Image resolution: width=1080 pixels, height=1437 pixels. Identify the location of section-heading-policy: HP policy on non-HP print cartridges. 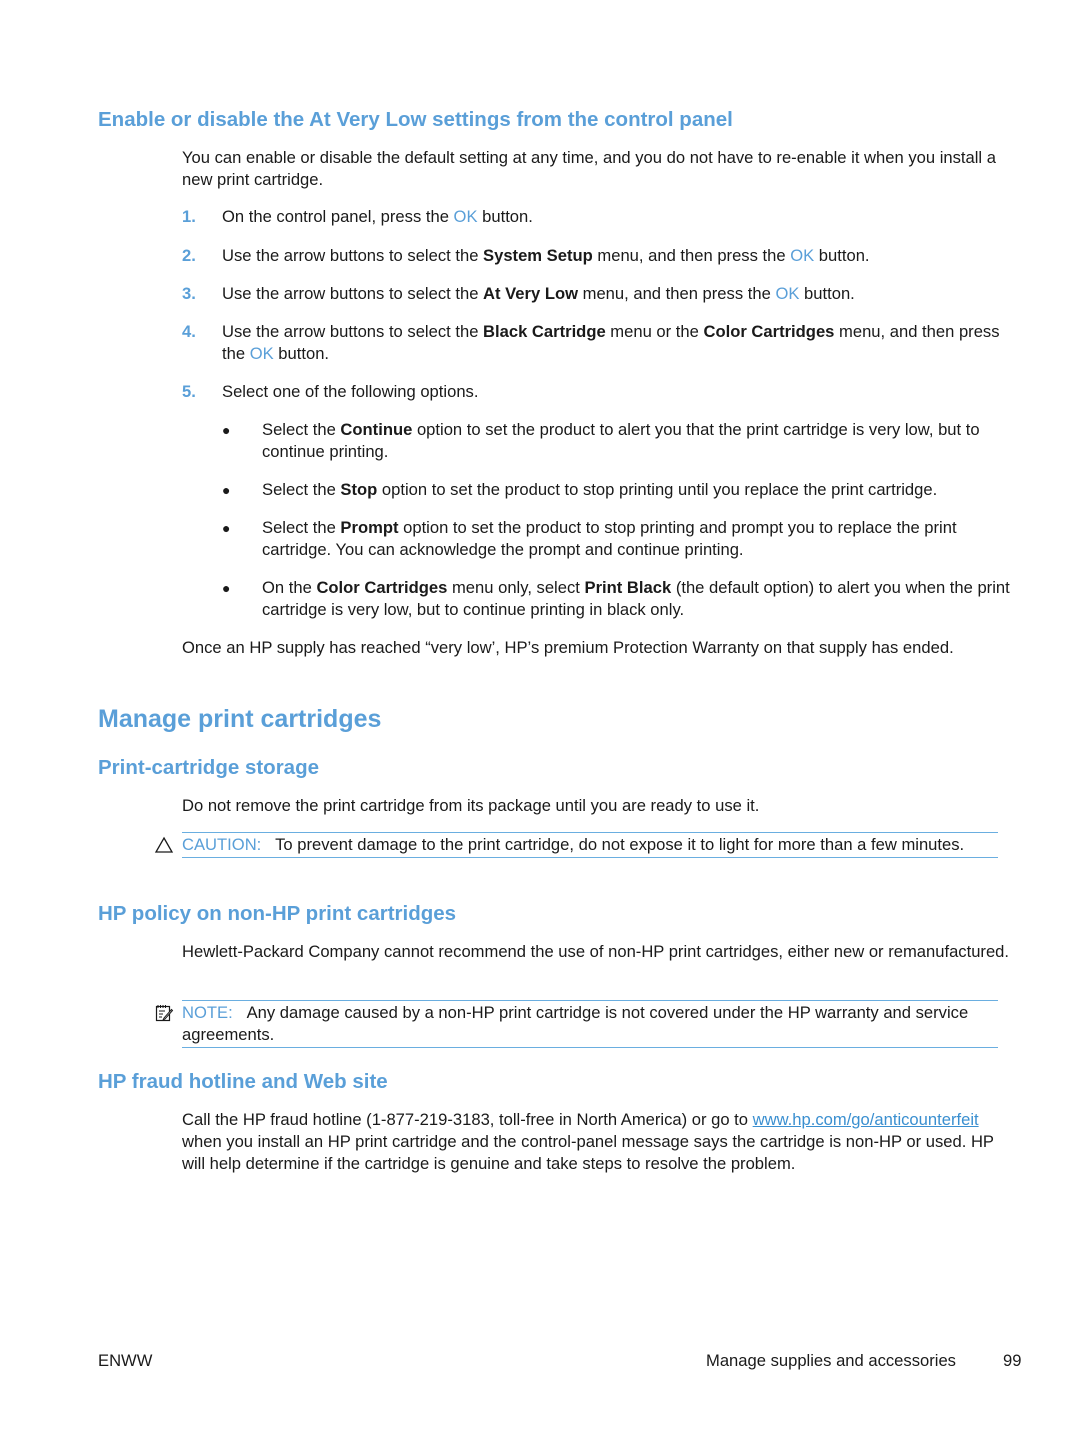
(277, 913).